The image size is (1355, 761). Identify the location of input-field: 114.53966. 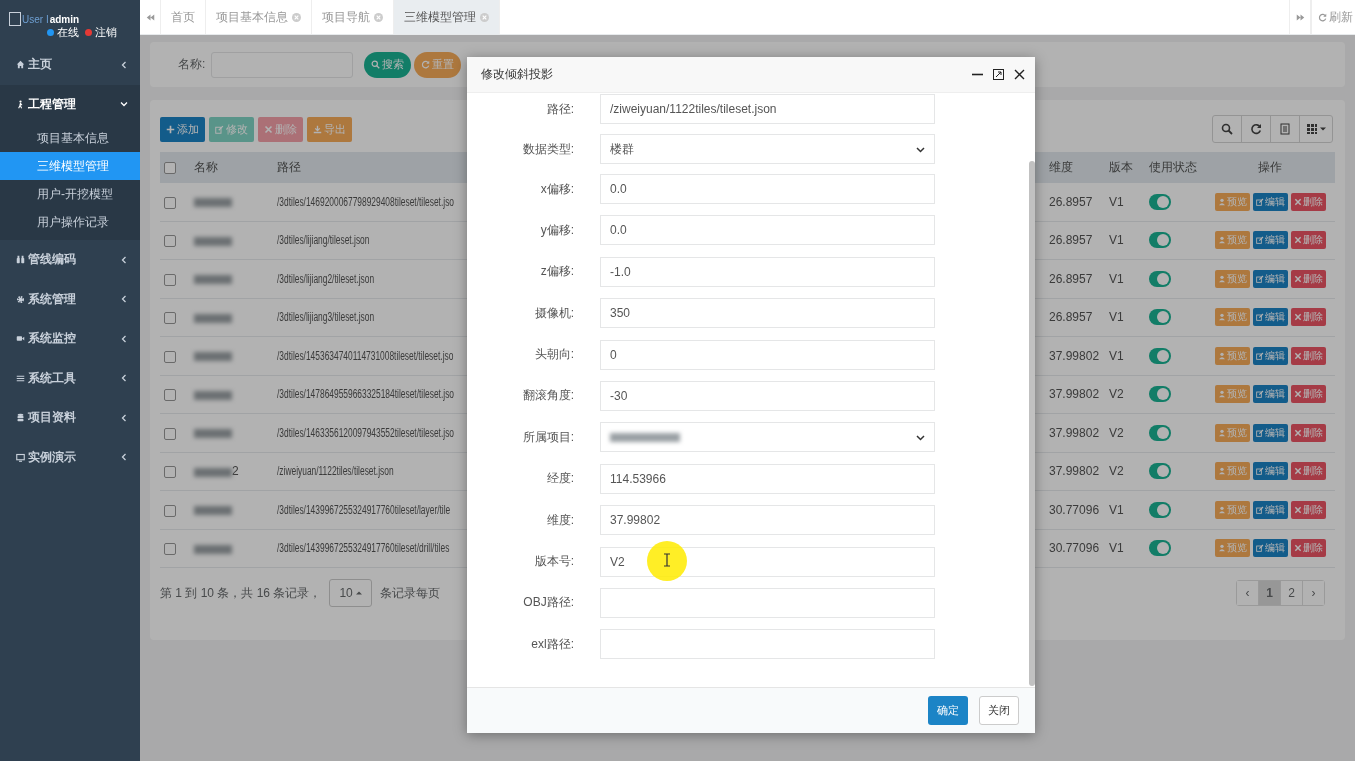
(767, 478).